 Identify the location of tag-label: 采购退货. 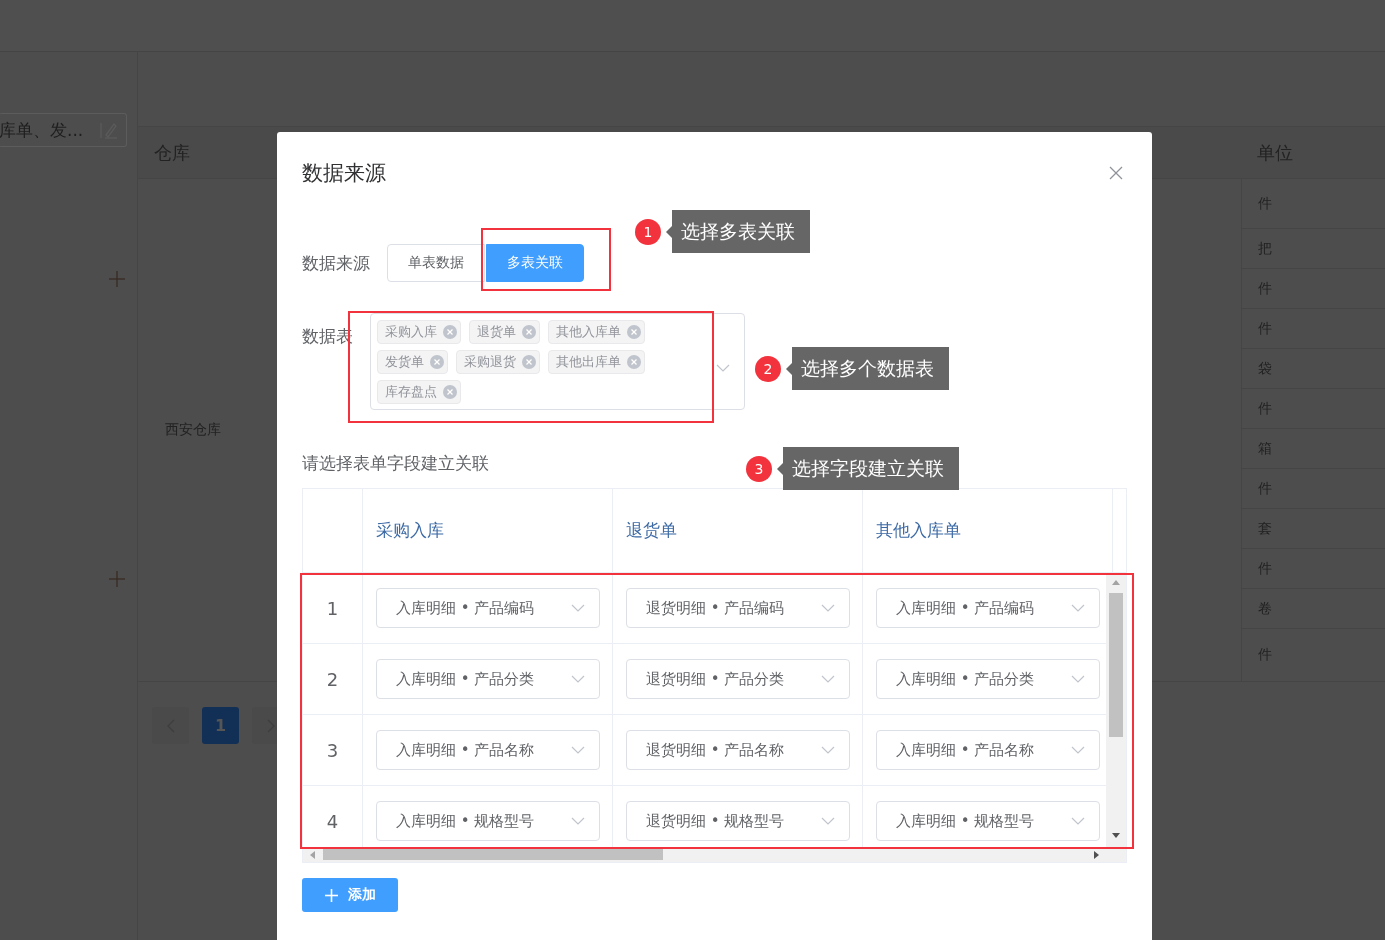
(490, 362).